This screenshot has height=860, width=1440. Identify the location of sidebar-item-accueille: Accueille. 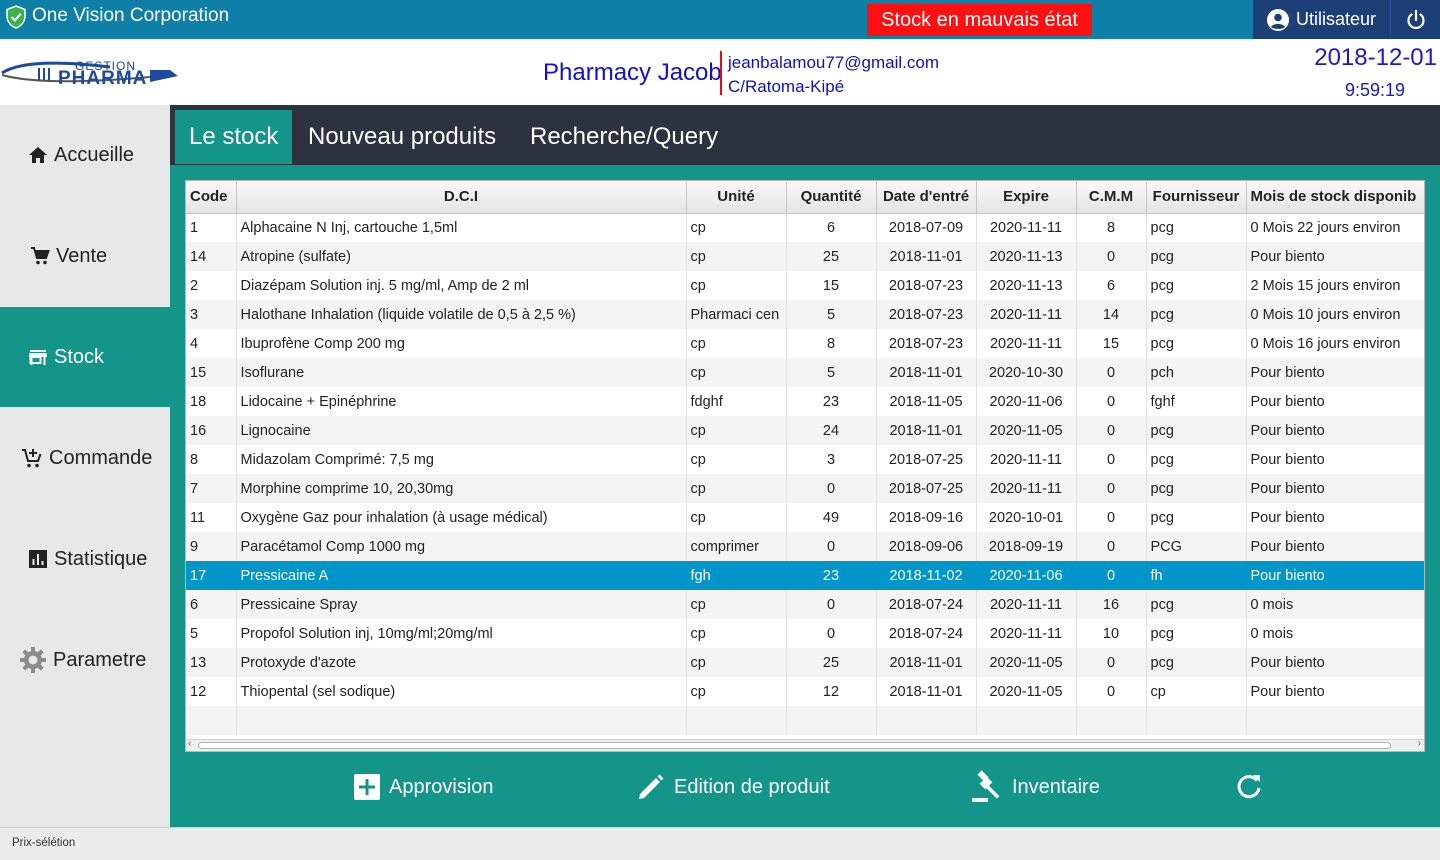
(85, 155).